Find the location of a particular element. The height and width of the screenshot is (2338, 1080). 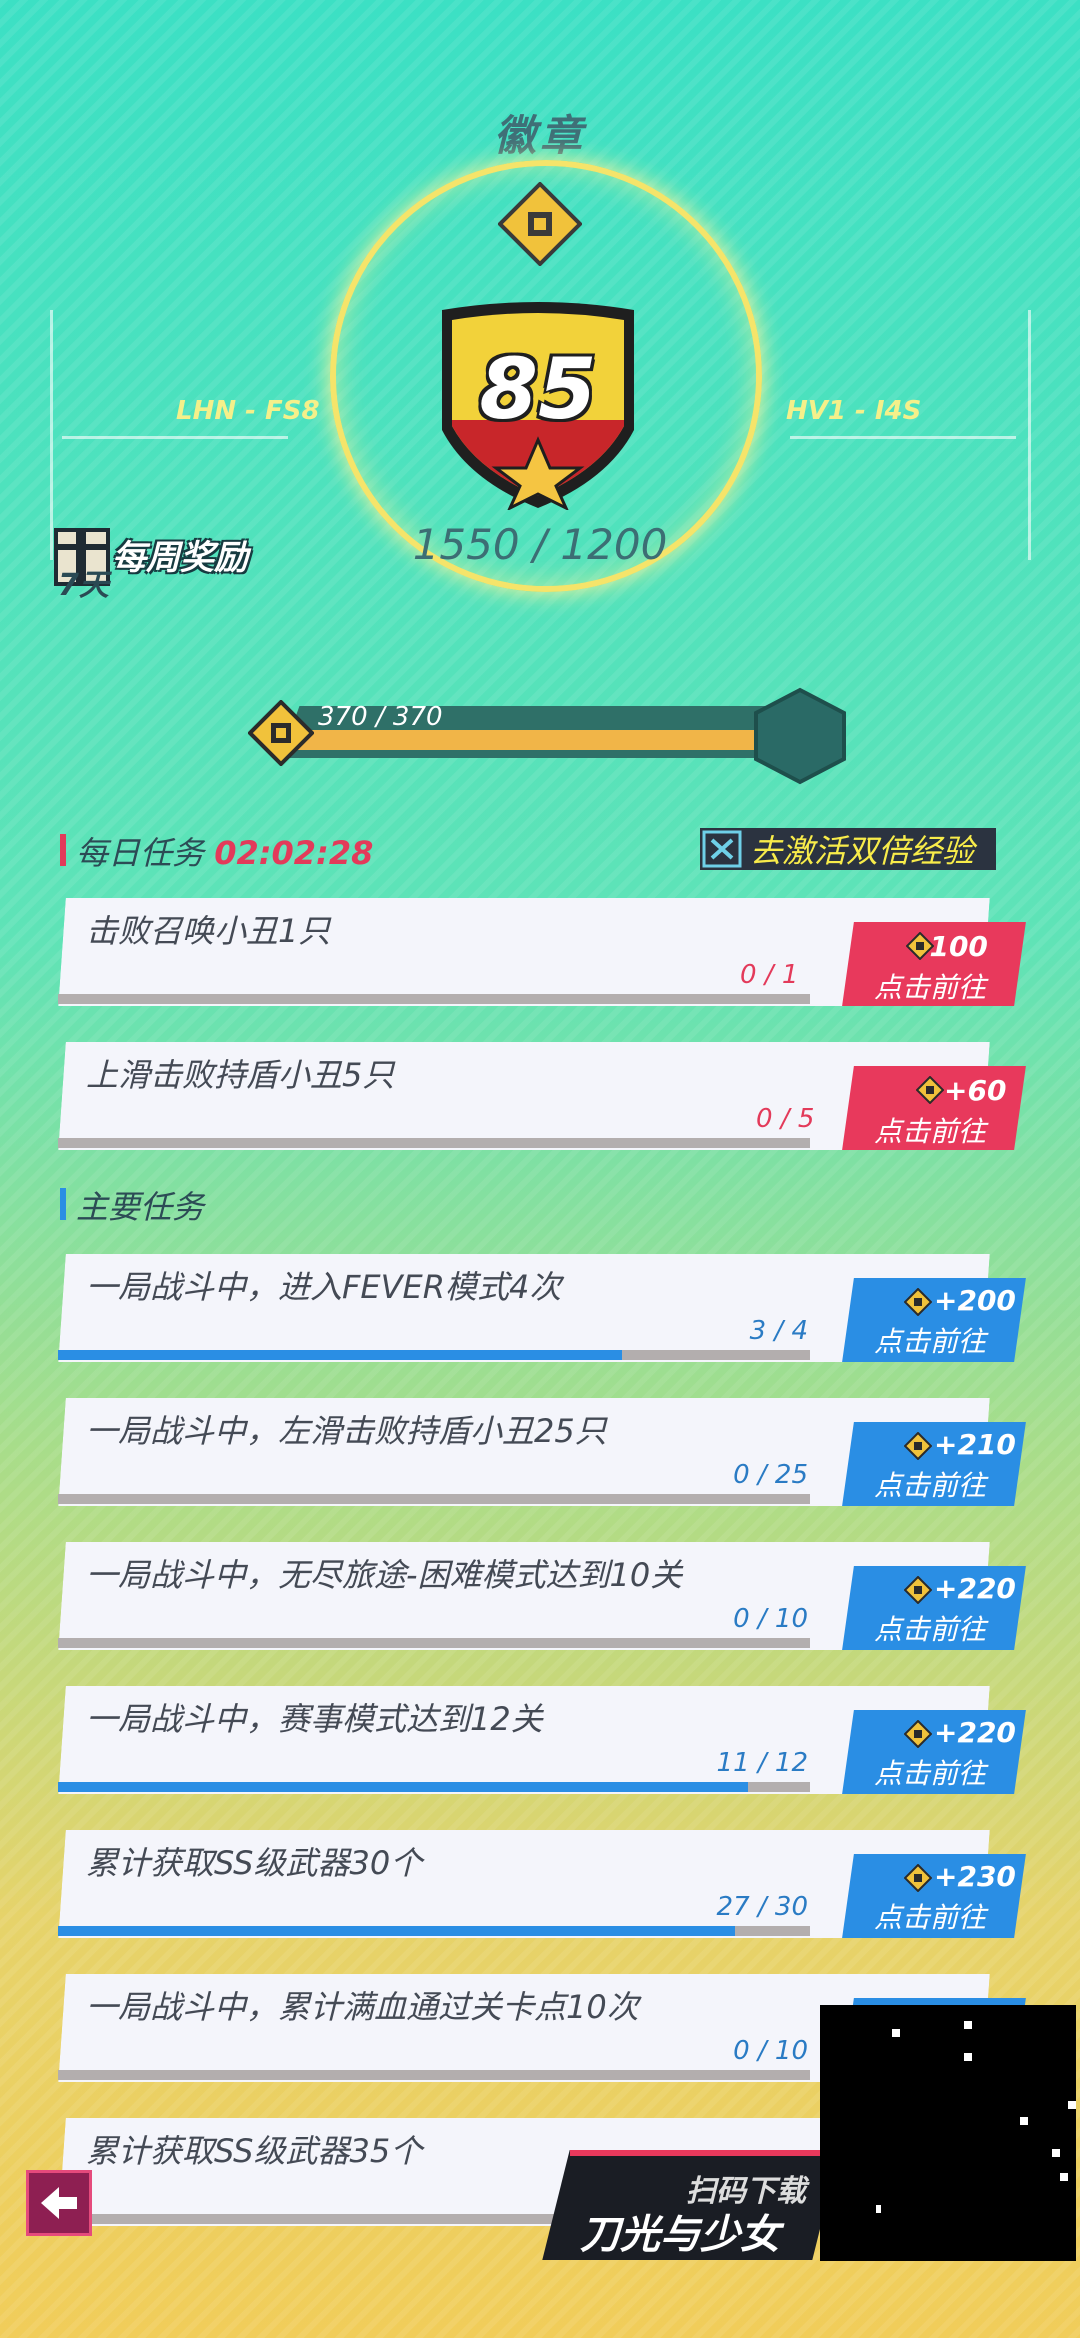

left-line is located at coordinates (175, 437).